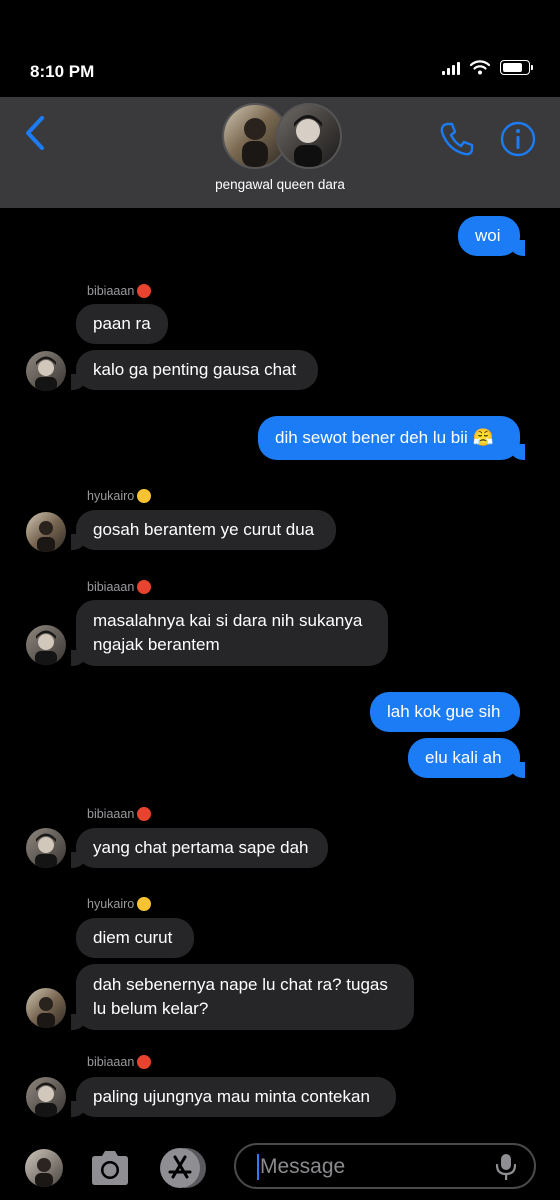 The height and width of the screenshot is (1200, 560). Describe the element at coordinates (488, 235) in the screenshot. I see `message-text: woi` at that location.